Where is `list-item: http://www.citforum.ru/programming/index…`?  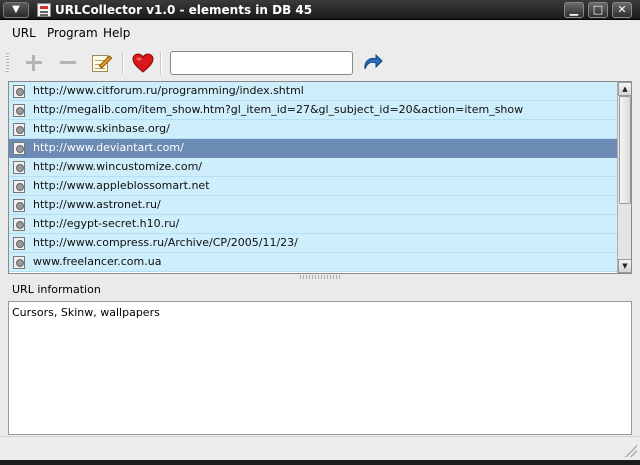 list-item: http://www.citforum.ru/programming/index… is located at coordinates (313, 91).